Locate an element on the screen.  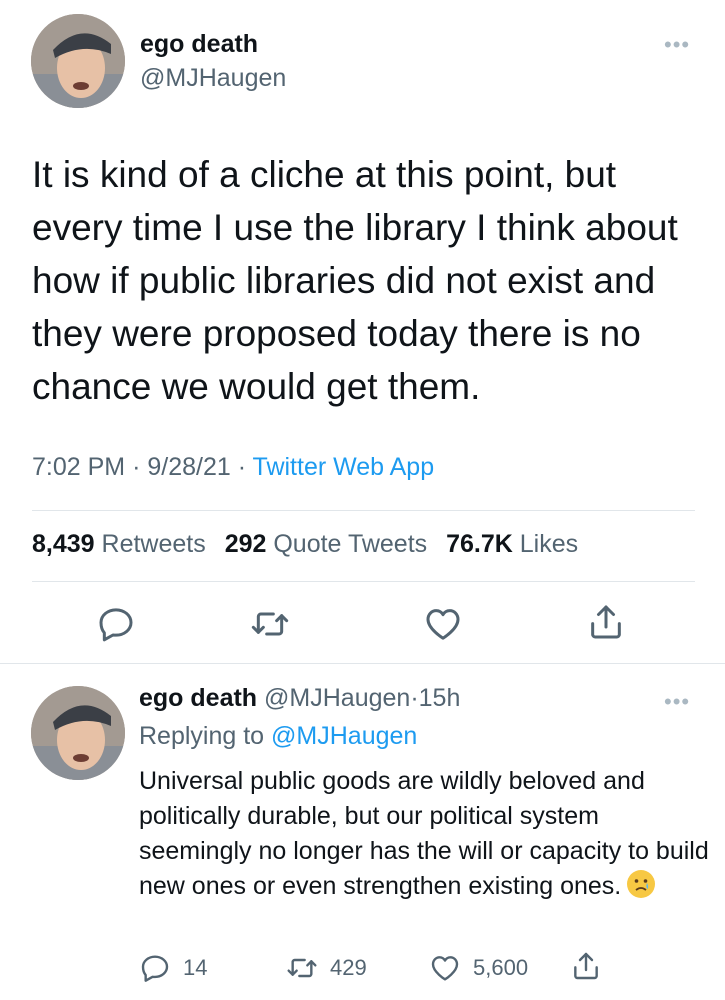
share-action is located at coordinates (592, 966).